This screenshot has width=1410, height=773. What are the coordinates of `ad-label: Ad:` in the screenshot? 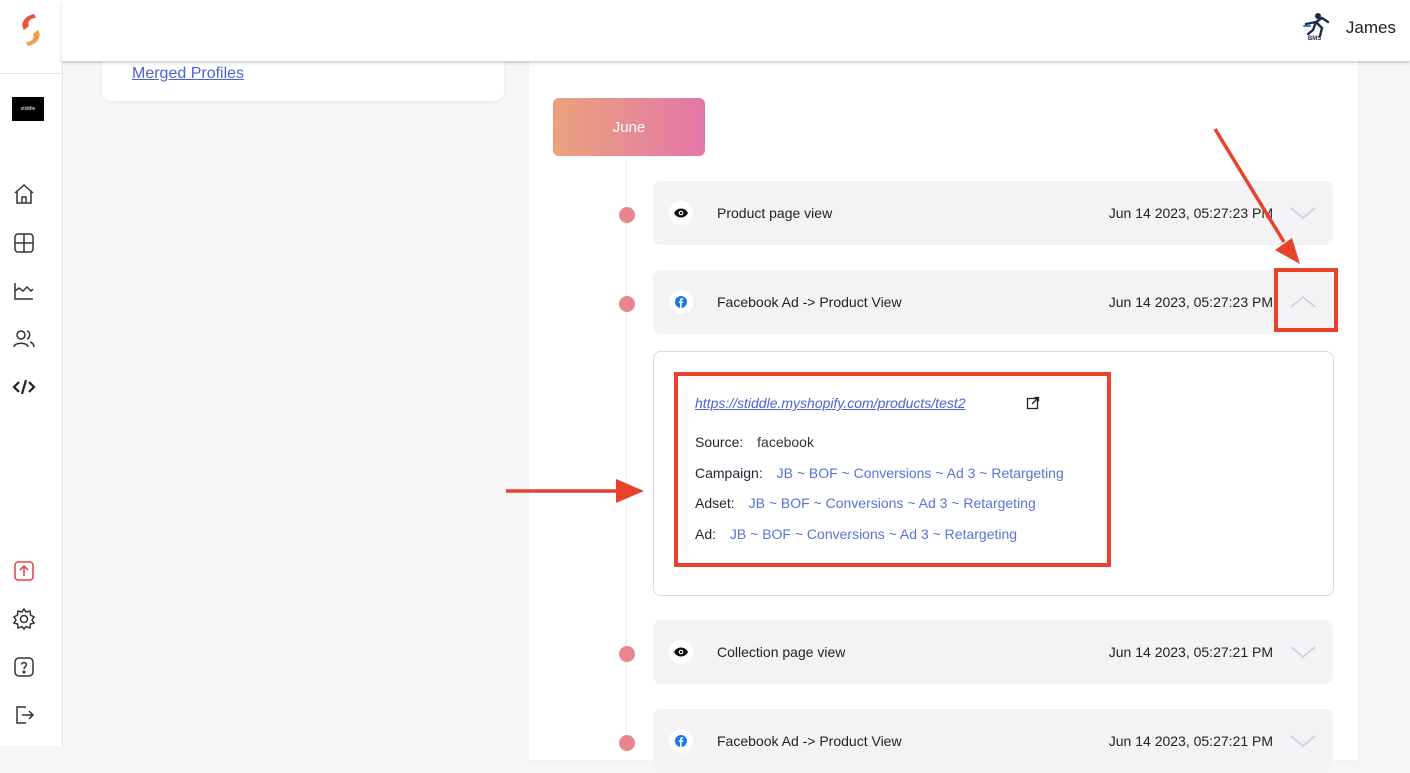 It's located at (706, 534).